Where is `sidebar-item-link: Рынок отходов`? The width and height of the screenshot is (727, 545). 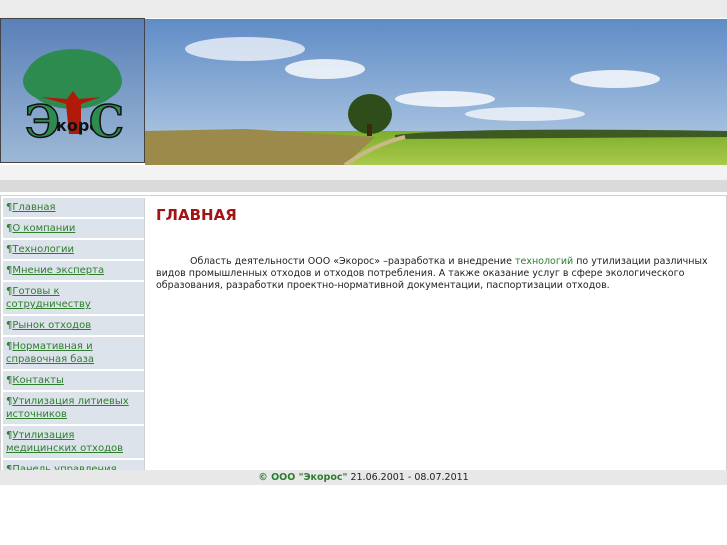
sidebar-item-link: Рынок отходов is located at coordinates (51, 325).